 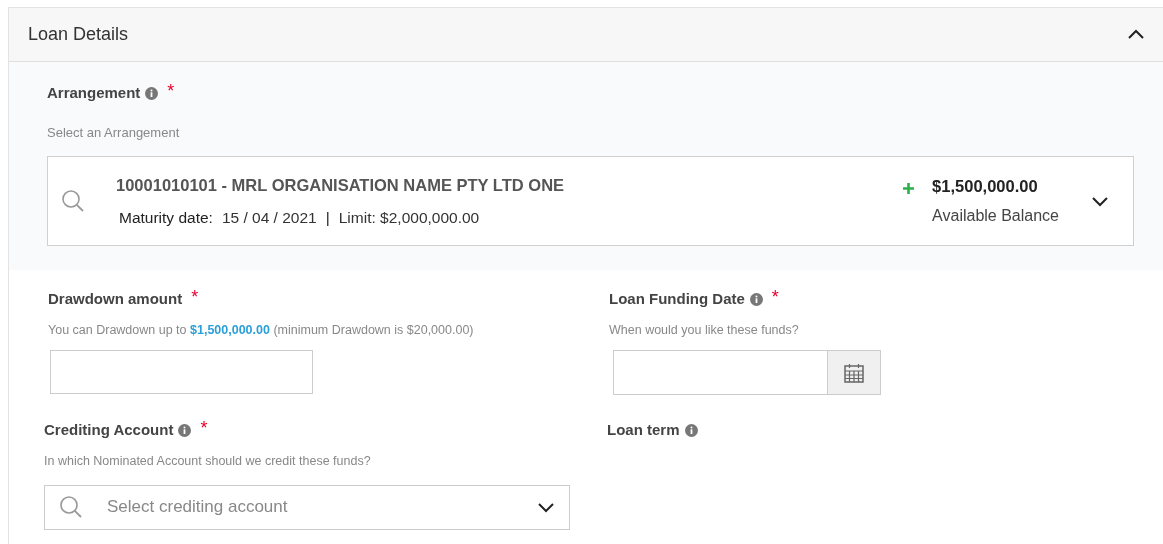 What do you see at coordinates (677, 299) in the screenshot?
I see `field-label: Loan Funding Date` at bounding box center [677, 299].